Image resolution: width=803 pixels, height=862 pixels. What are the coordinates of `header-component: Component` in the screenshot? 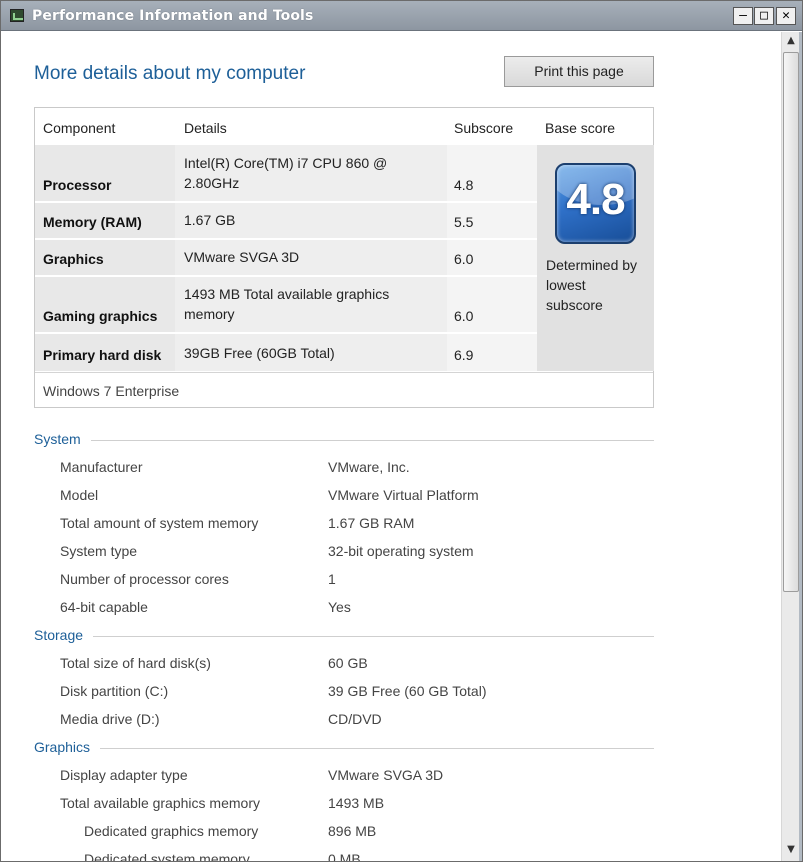 It's located at (79, 128).